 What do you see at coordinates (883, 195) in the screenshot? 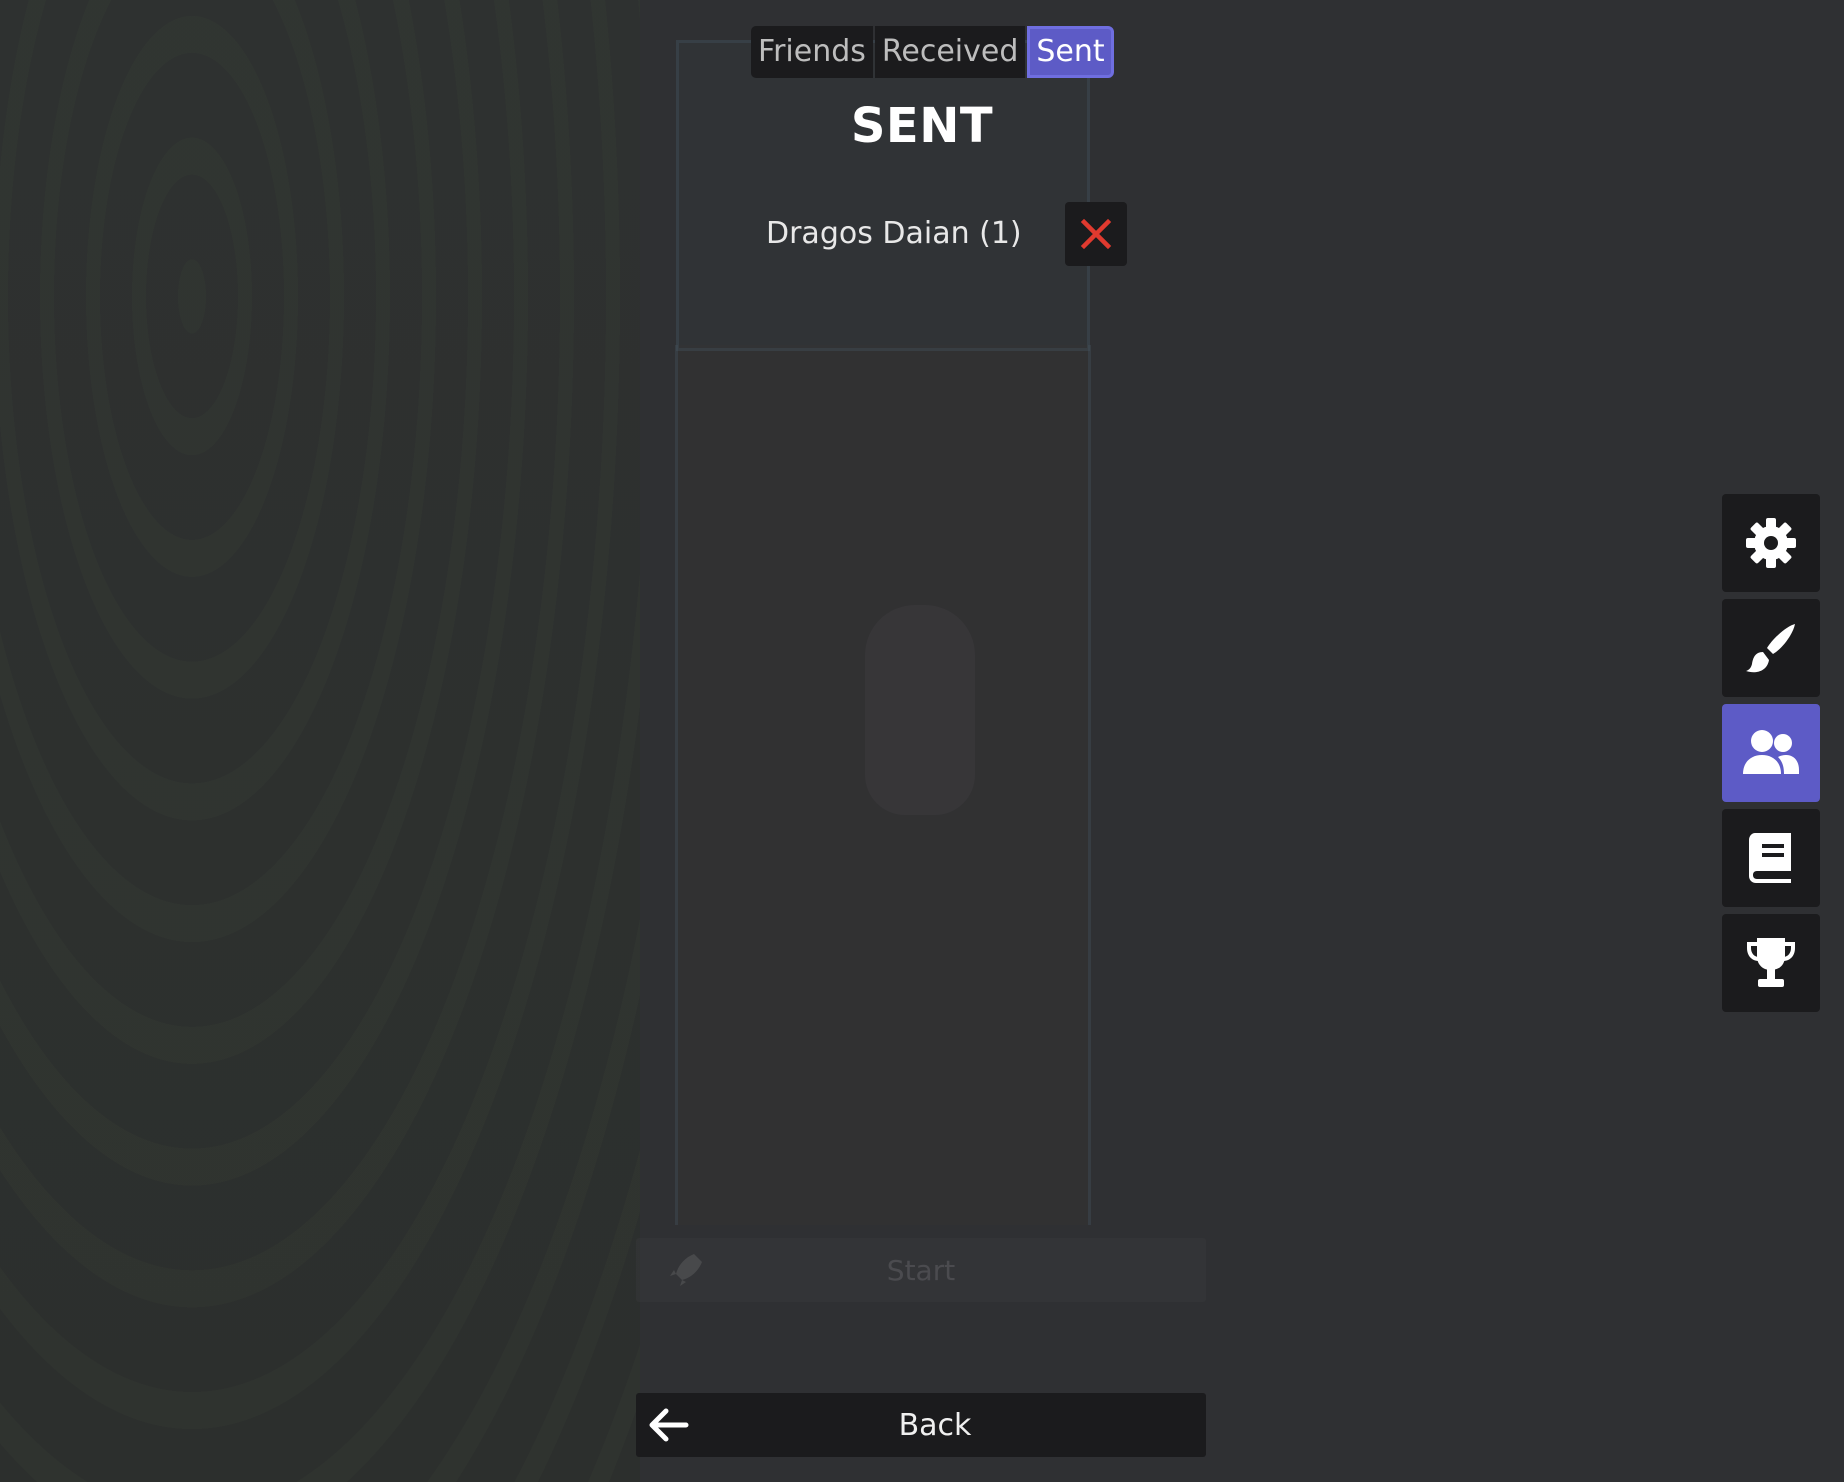
I see `room-outline-decoration` at bounding box center [883, 195].